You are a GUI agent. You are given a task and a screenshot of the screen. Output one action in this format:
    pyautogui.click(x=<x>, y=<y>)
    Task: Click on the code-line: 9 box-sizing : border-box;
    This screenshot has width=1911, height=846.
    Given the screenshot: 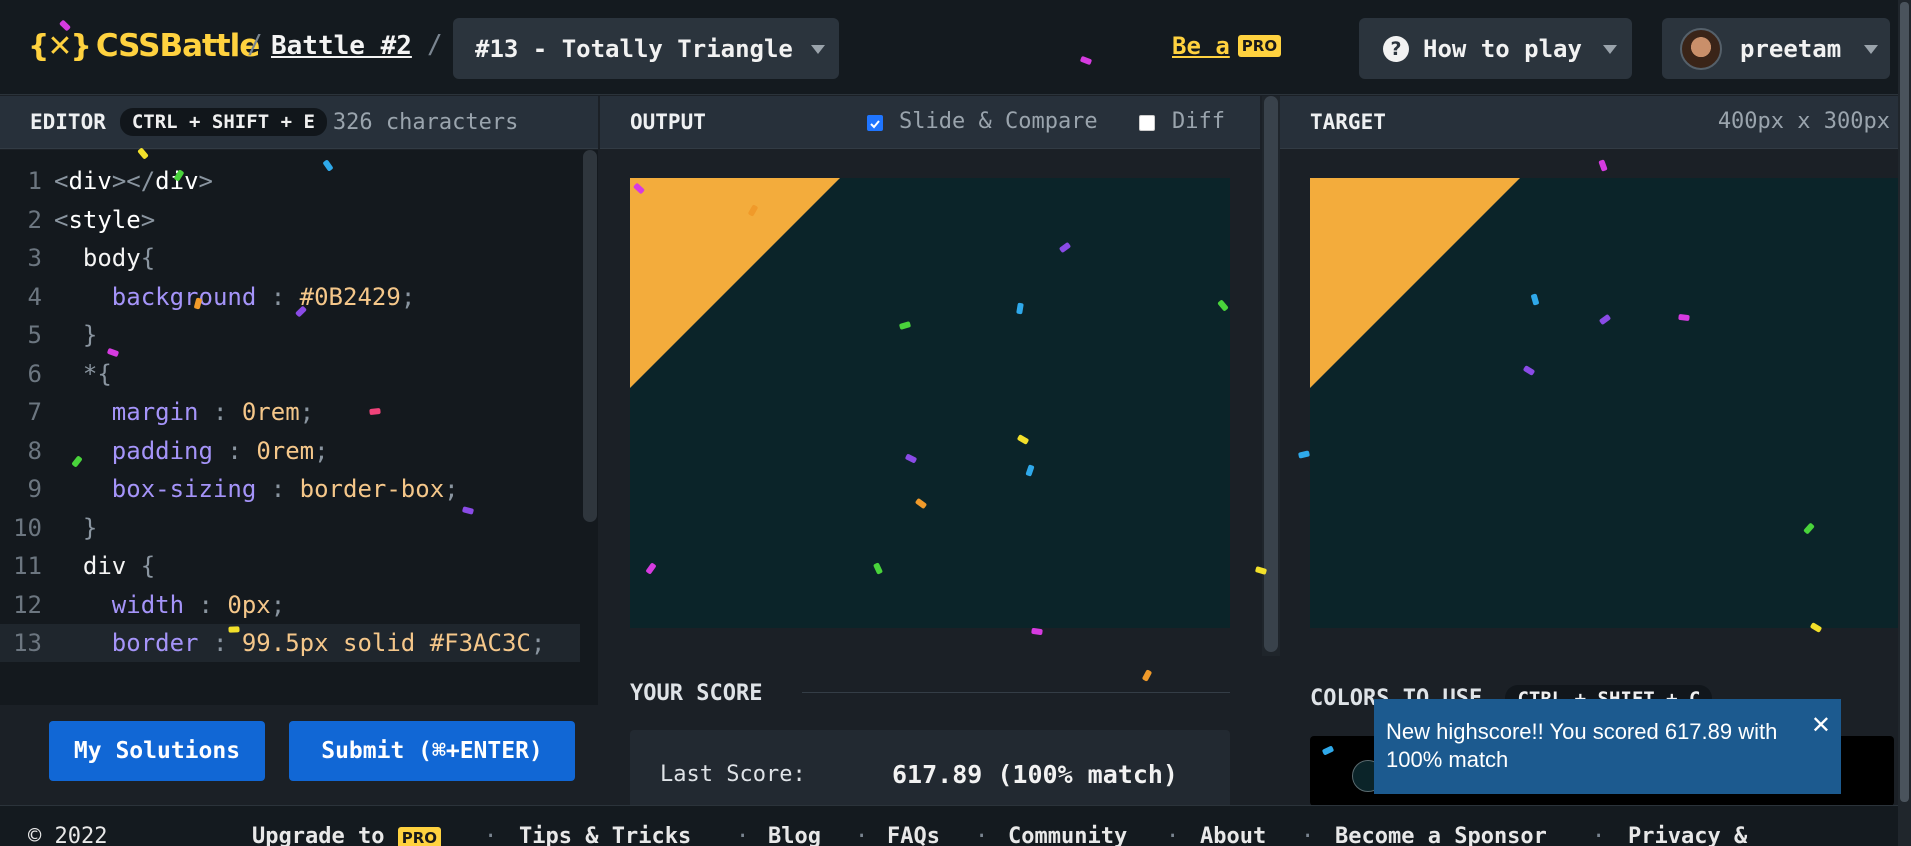 What is the action you would take?
    pyautogui.click(x=290, y=489)
    